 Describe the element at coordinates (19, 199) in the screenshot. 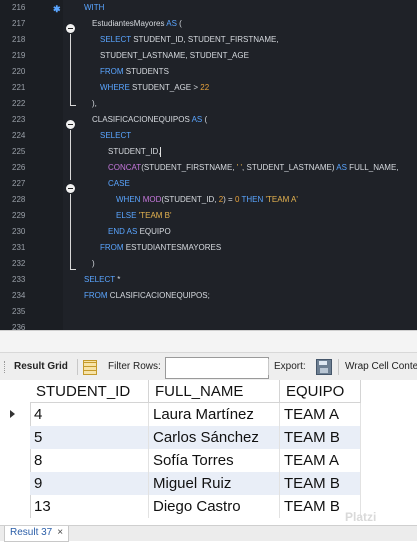

I see `line-number: 228` at that location.